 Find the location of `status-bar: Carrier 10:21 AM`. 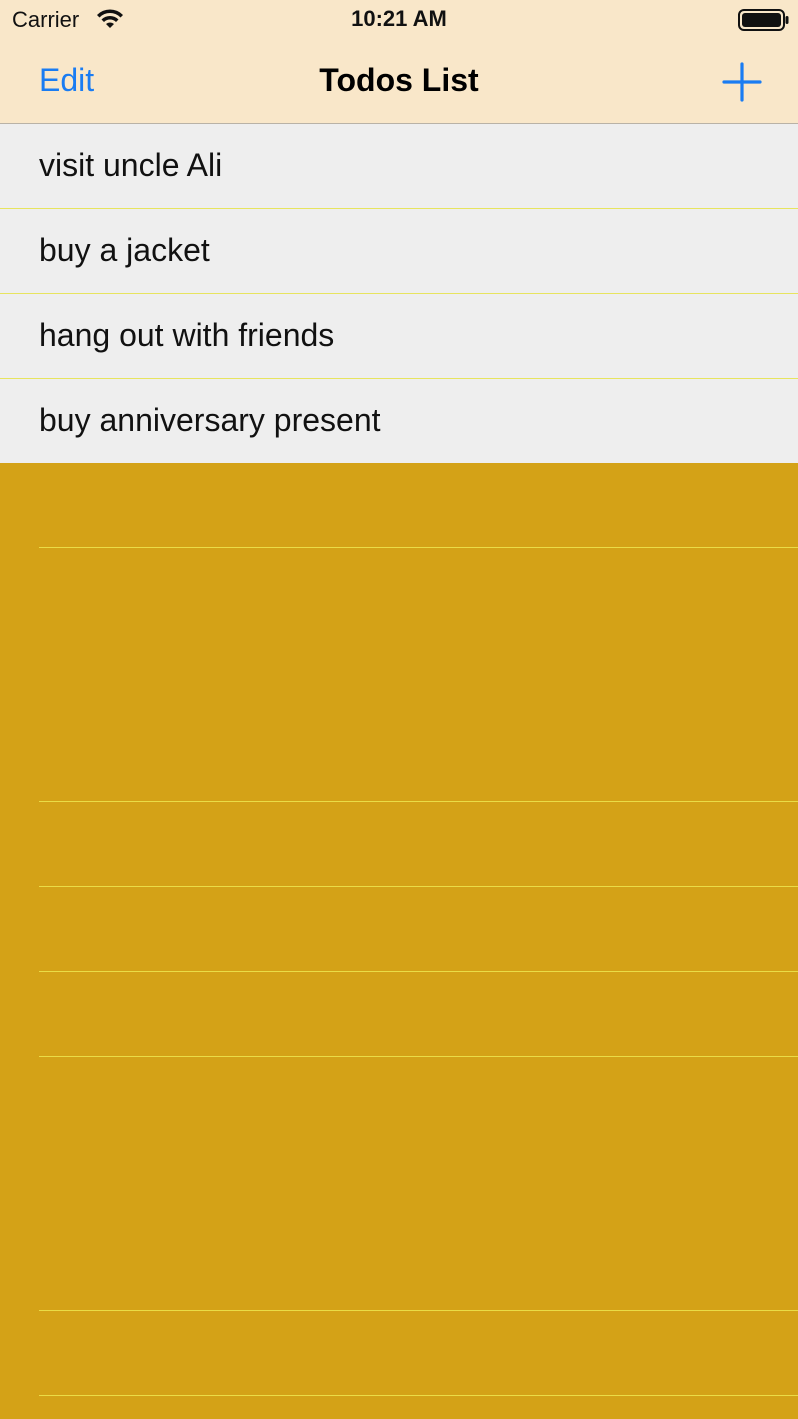

status-bar: Carrier 10:21 AM is located at coordinates (399, 20).